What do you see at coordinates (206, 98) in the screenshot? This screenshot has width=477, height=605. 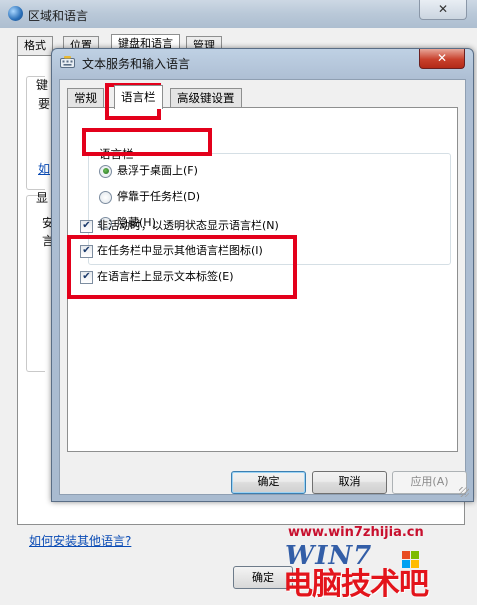 I see `tab-advanced-key-settings: 高级键设置` at bounding box center [206, 98].